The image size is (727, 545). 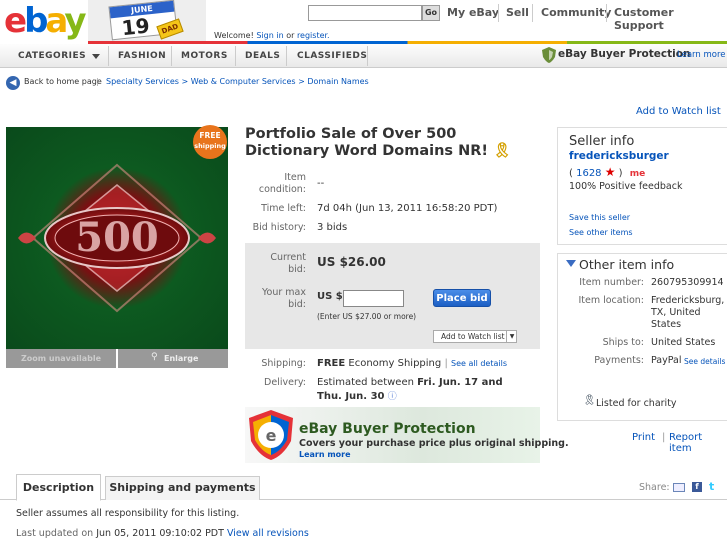 What do you see at coordinates (599, 217) in the screenshot?
I see `save-seller-link: Save this seller` at bounding box center [599, 217].